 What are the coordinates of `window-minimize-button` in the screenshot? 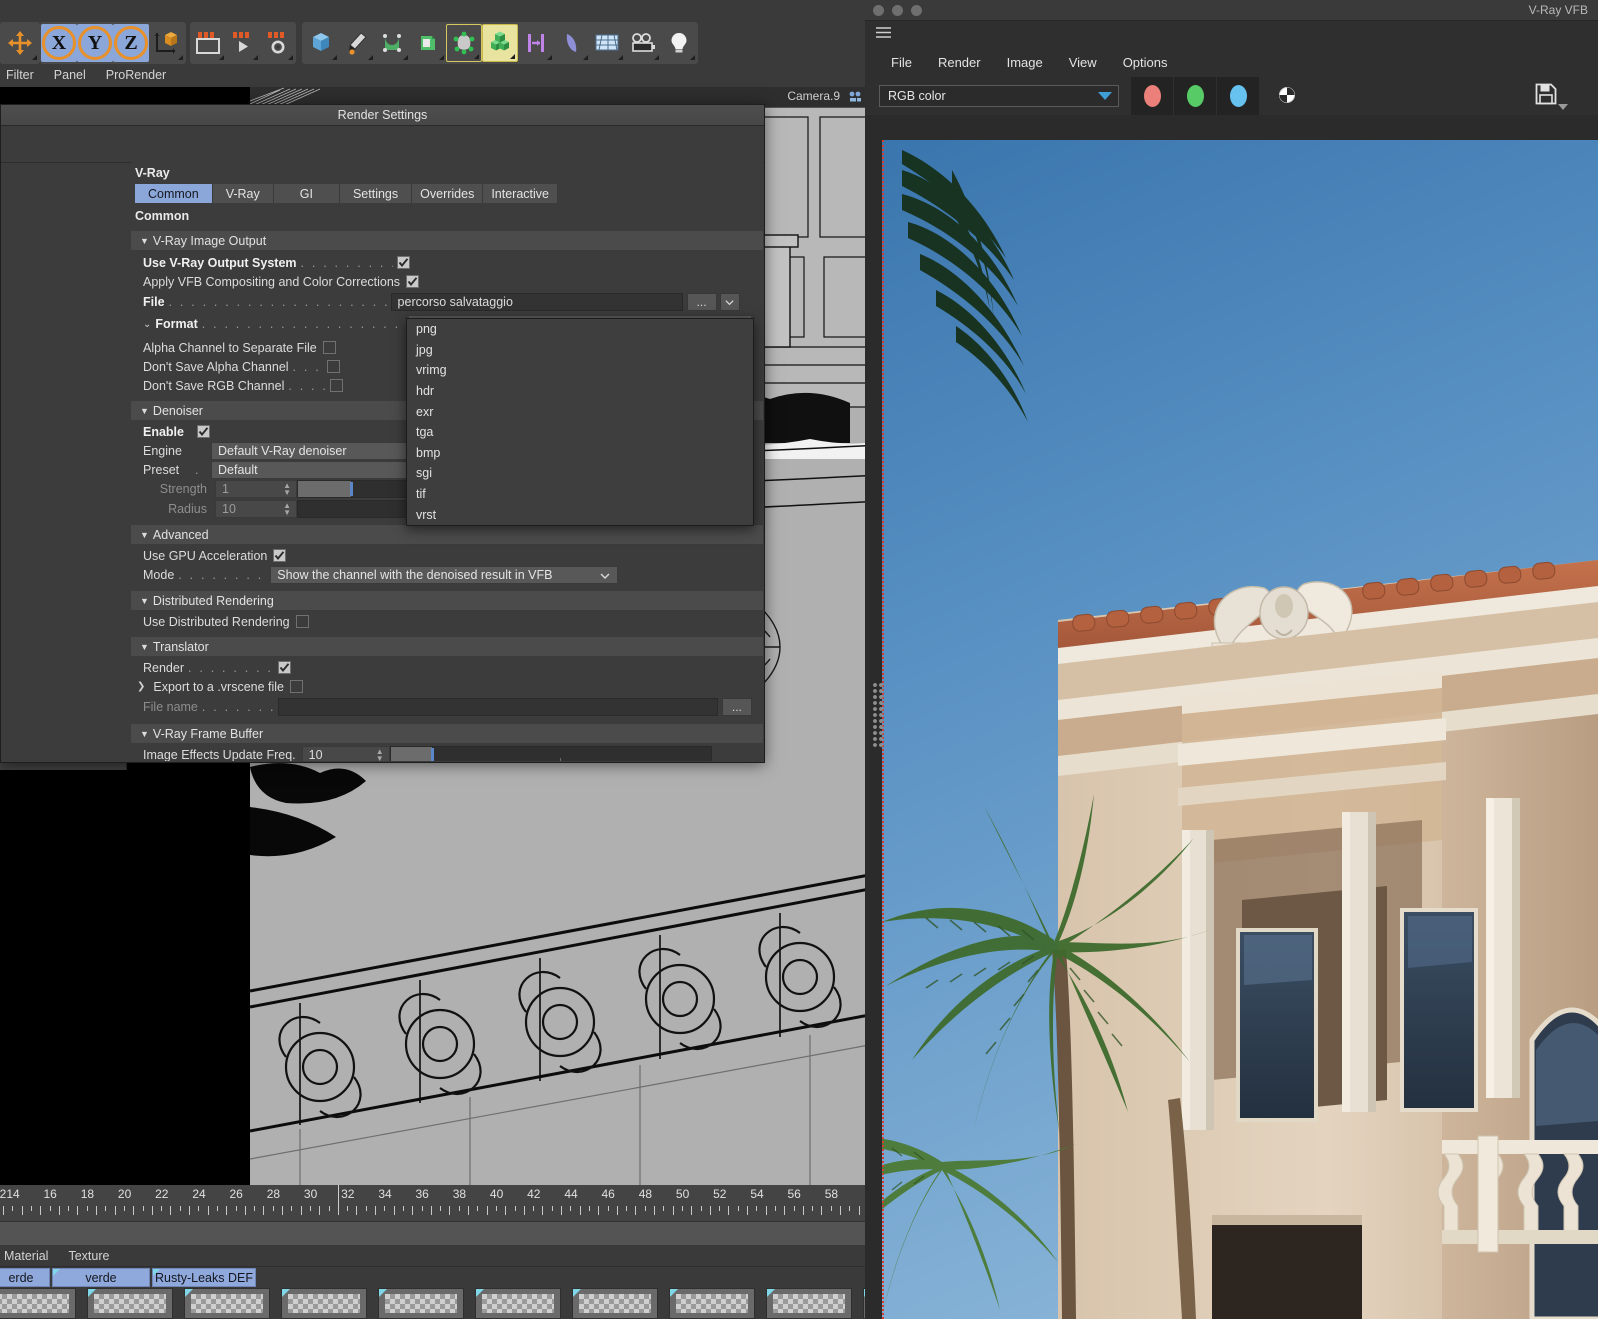 It's located at (897, 10).